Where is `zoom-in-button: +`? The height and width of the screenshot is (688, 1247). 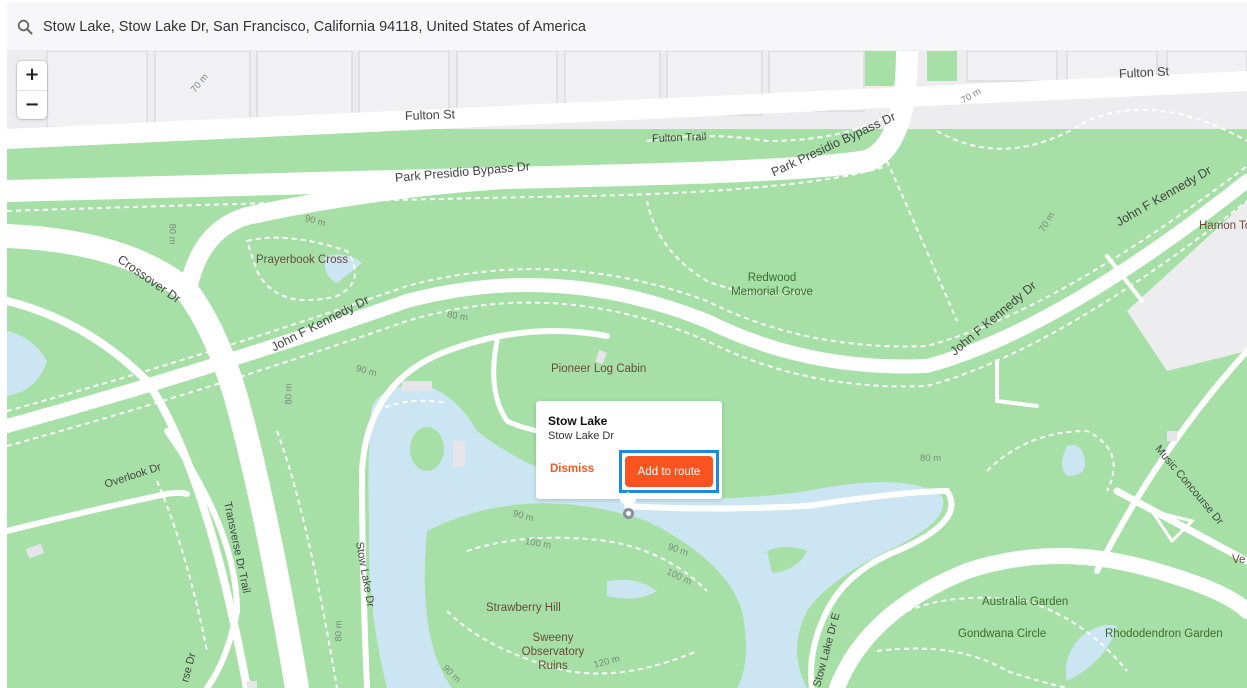
zoom-in-button: + is located at coordinates (32, 75).